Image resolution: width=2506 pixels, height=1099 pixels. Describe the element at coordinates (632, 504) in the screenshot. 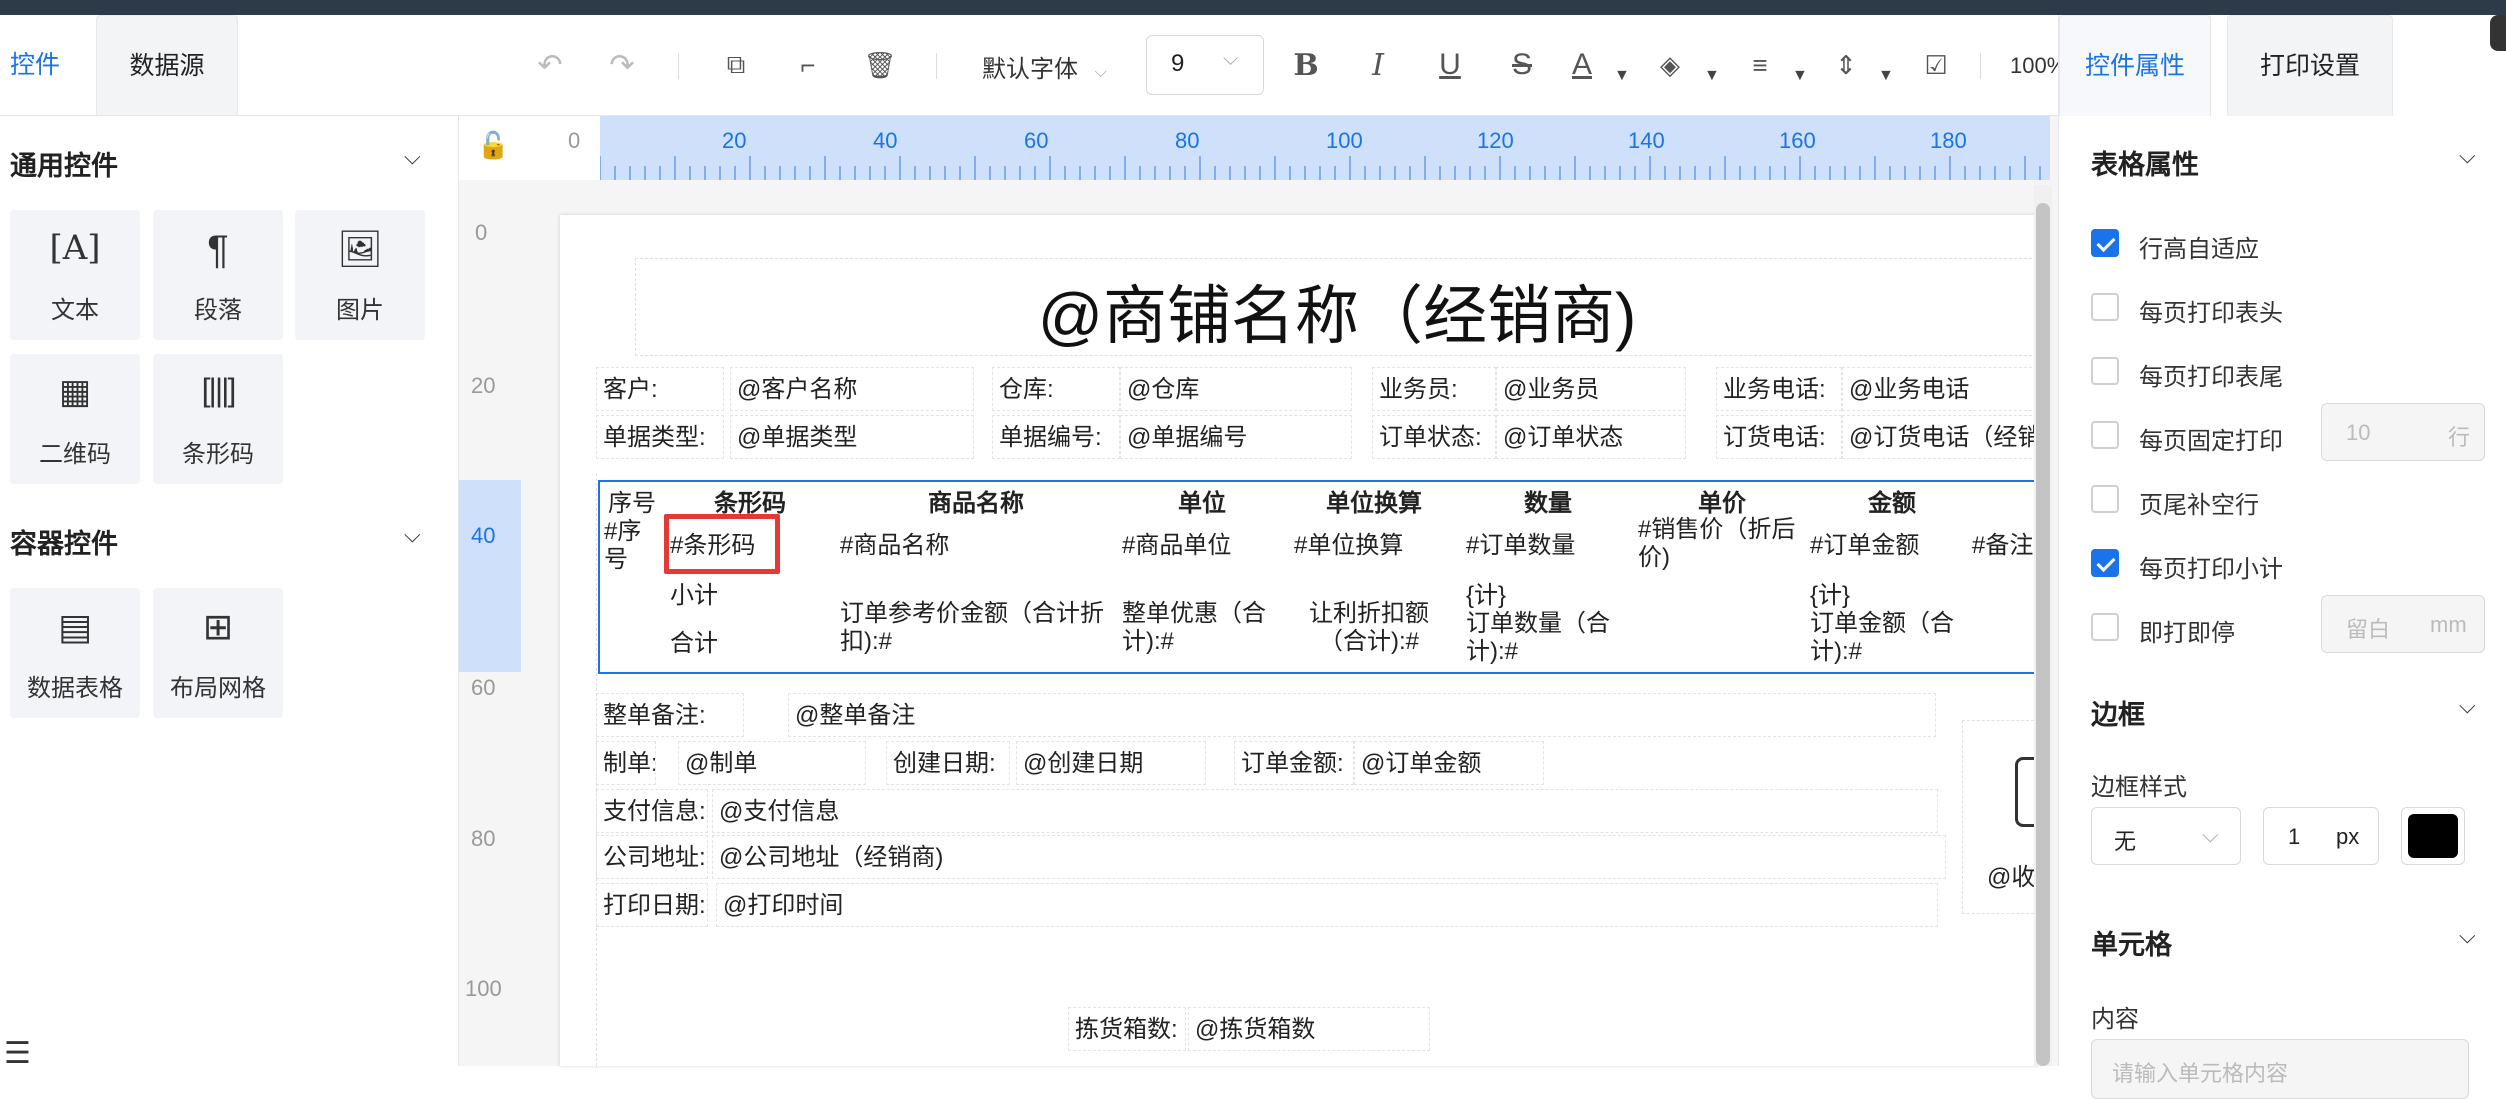

I see `header-cell: 序号` at that location.